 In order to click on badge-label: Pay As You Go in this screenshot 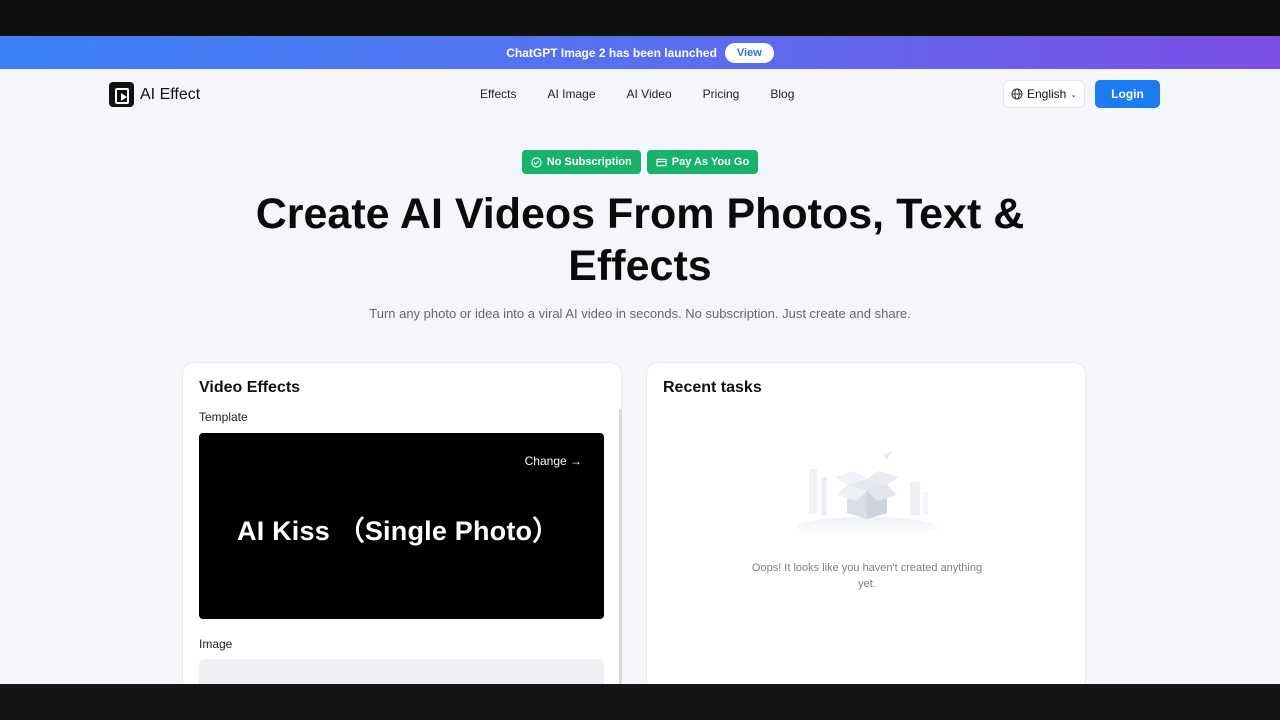, I will do `click(710, 162)`.